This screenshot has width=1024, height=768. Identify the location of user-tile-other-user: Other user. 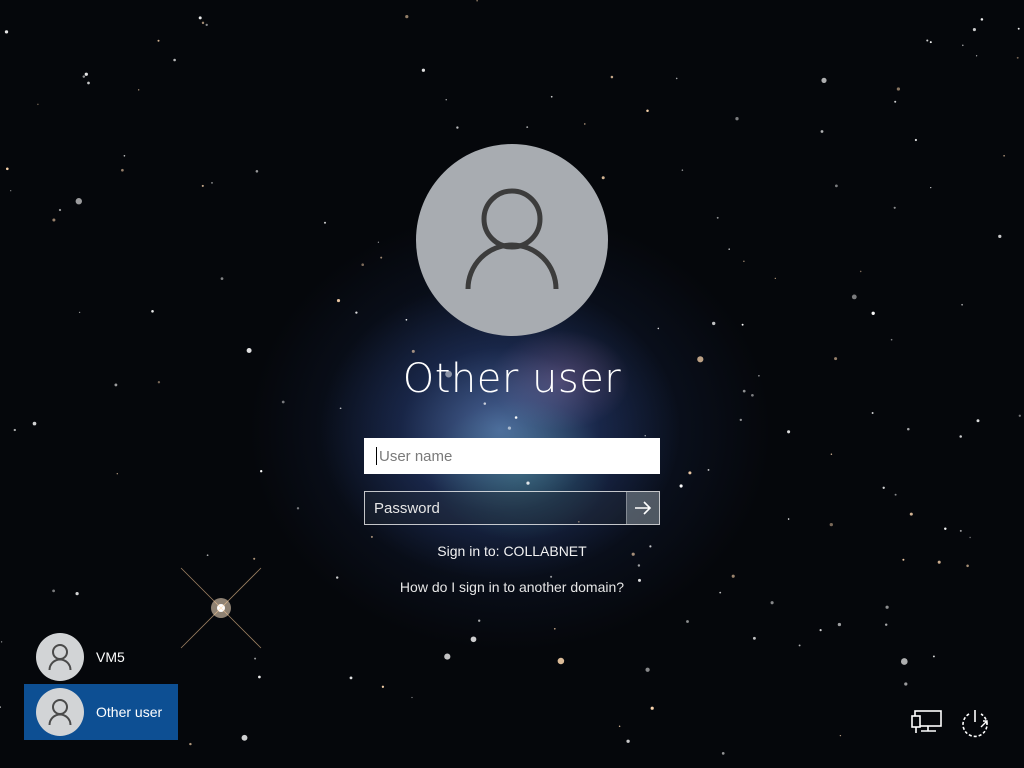
(101, 712).